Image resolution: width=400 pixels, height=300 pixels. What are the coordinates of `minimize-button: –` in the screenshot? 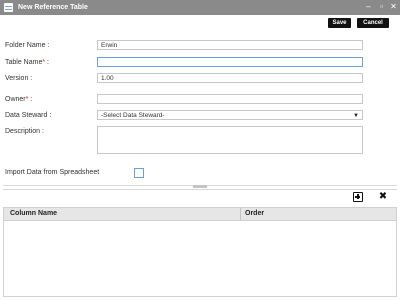 It's located at (368, 7).